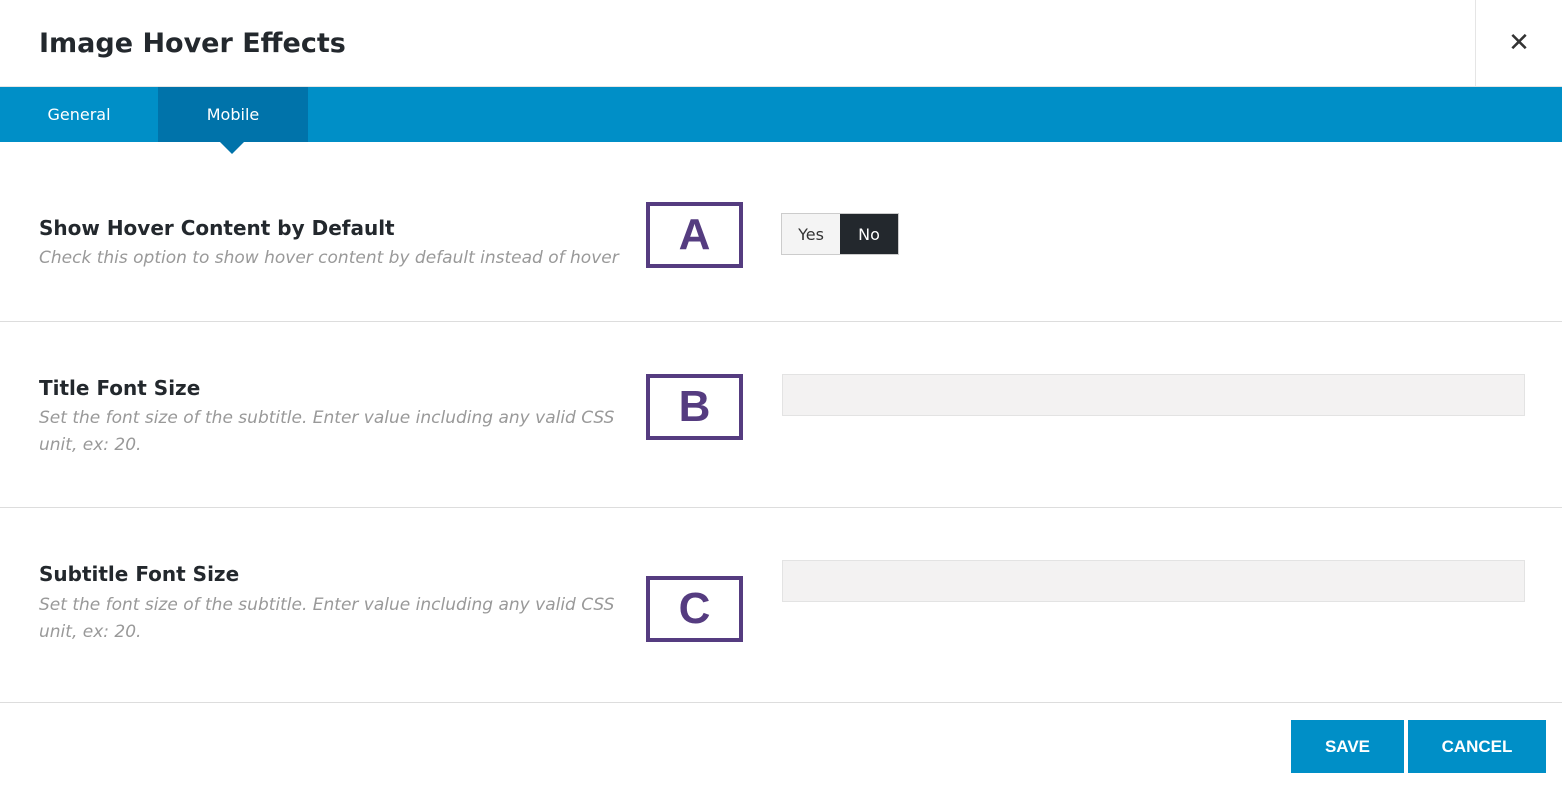 The image size is (1562, 788). What do you see at coordinates (233, 120) in the screenshot?
I see `tab-mobile: Mobile` at bounding box center [233, 120].